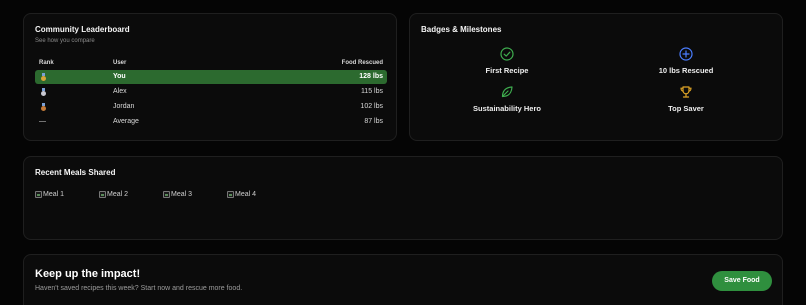  I want to click on leaderboard-subtitle: See how you compare, so click(65, 41).